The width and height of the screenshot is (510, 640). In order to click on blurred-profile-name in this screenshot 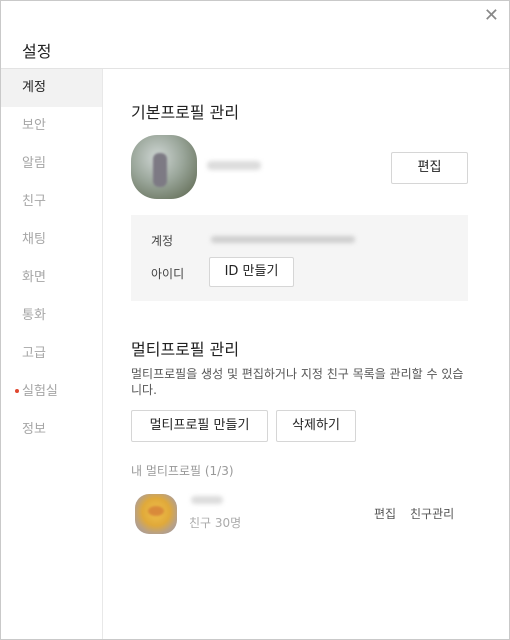, I will do `click(234, 165)`.